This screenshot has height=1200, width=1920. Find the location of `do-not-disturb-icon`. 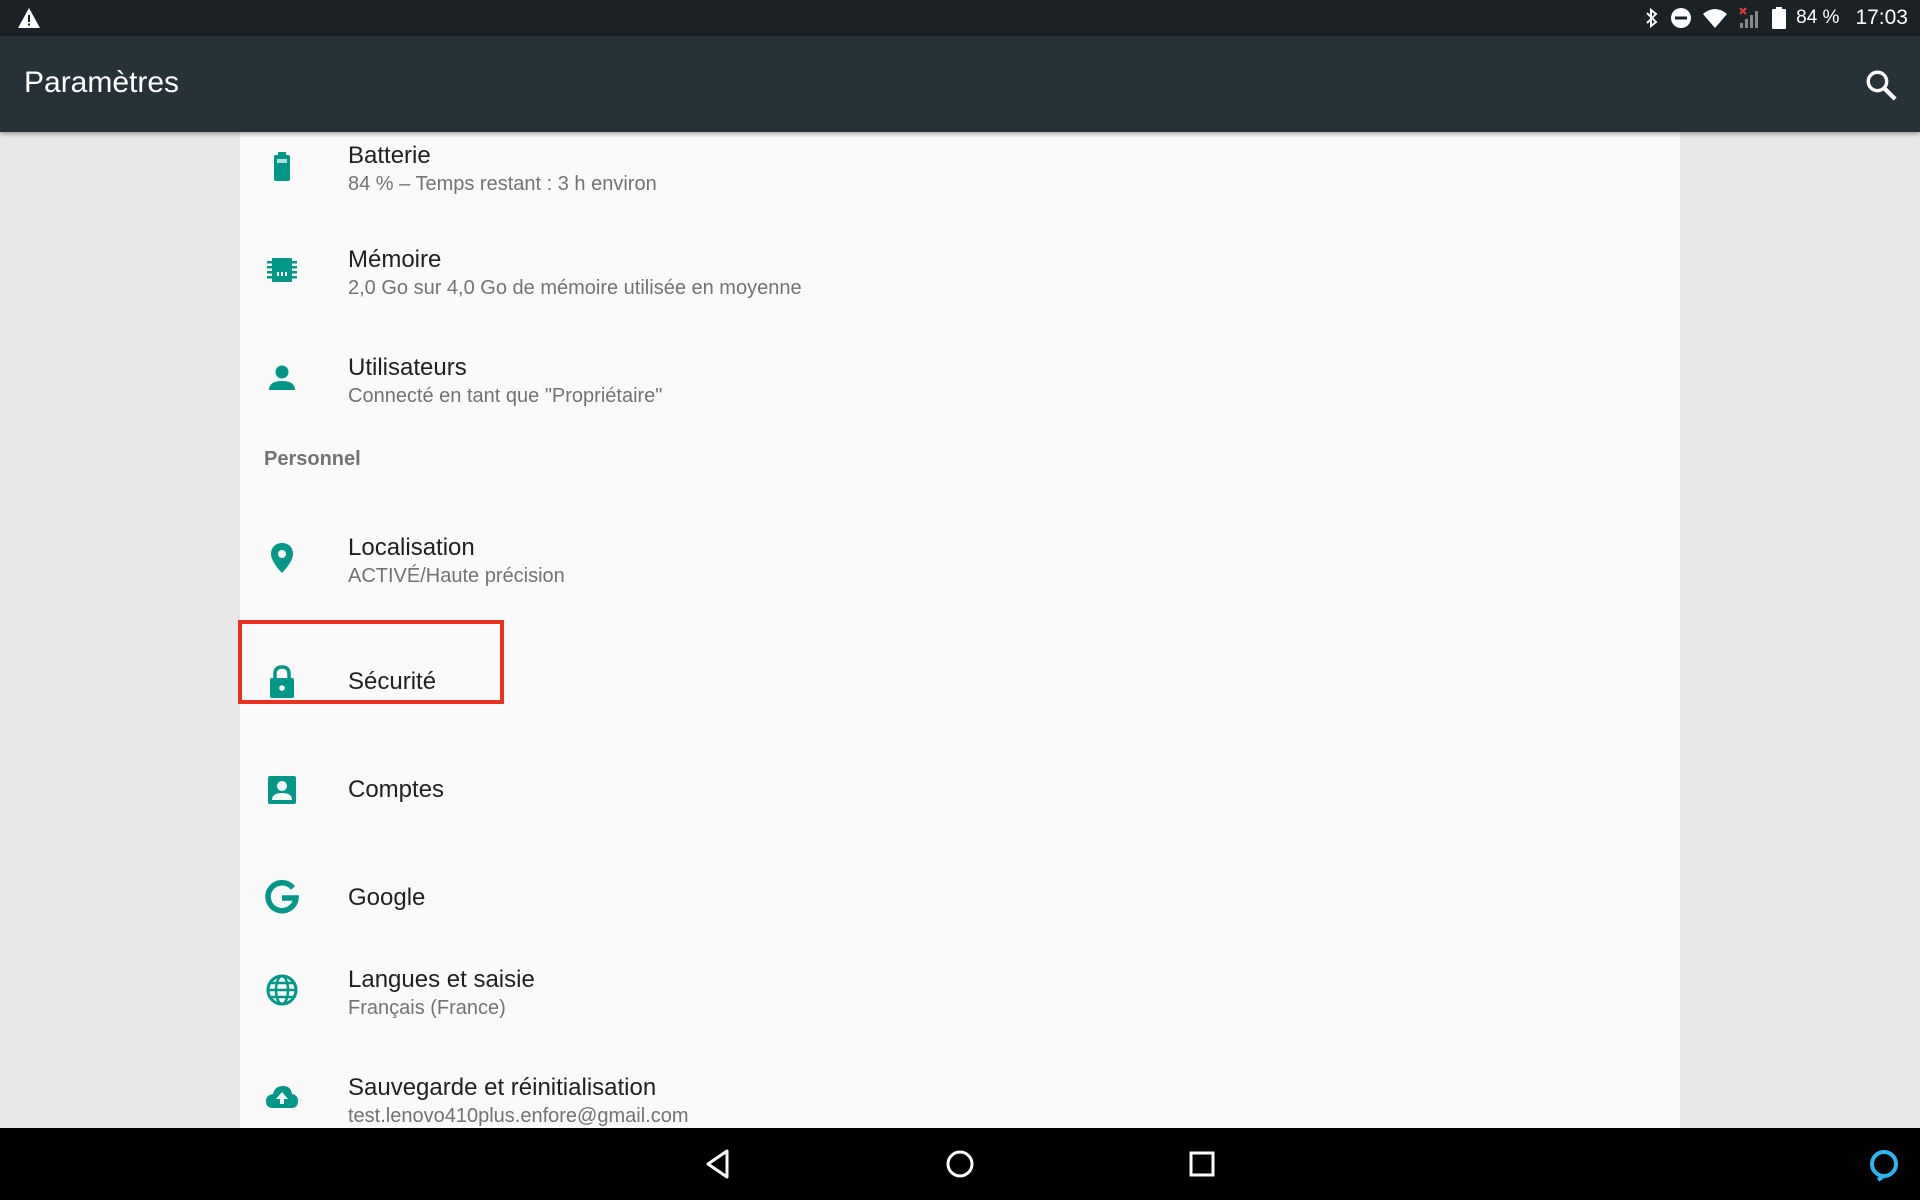

do-not-disturb-icon is located at coordinates (1681, 18).